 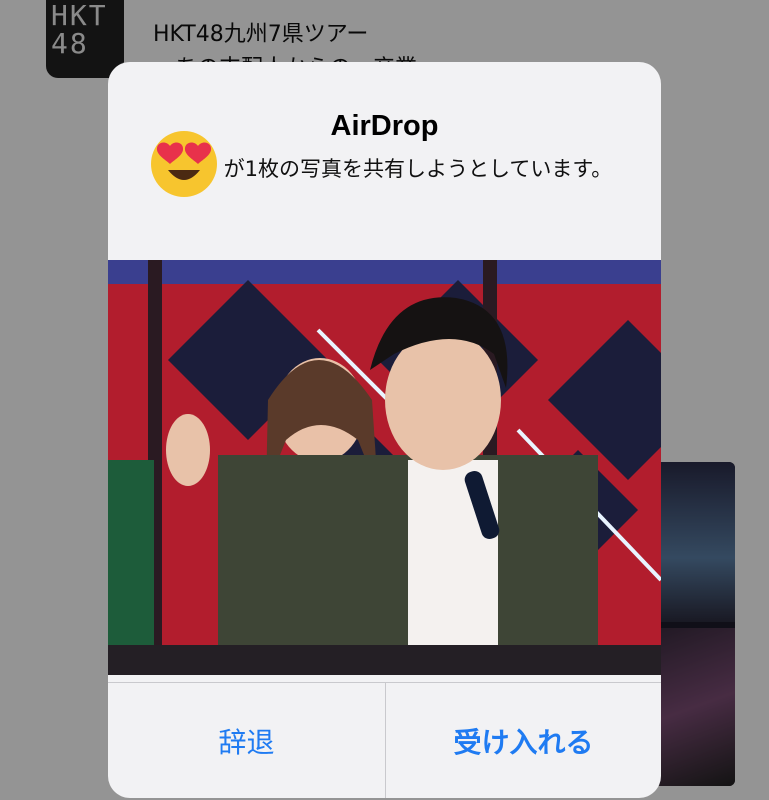 What do you see at coordinates (246, 740) in the screenshot?
I see `decline-button: 辞退` at bounding box center [246, 740].